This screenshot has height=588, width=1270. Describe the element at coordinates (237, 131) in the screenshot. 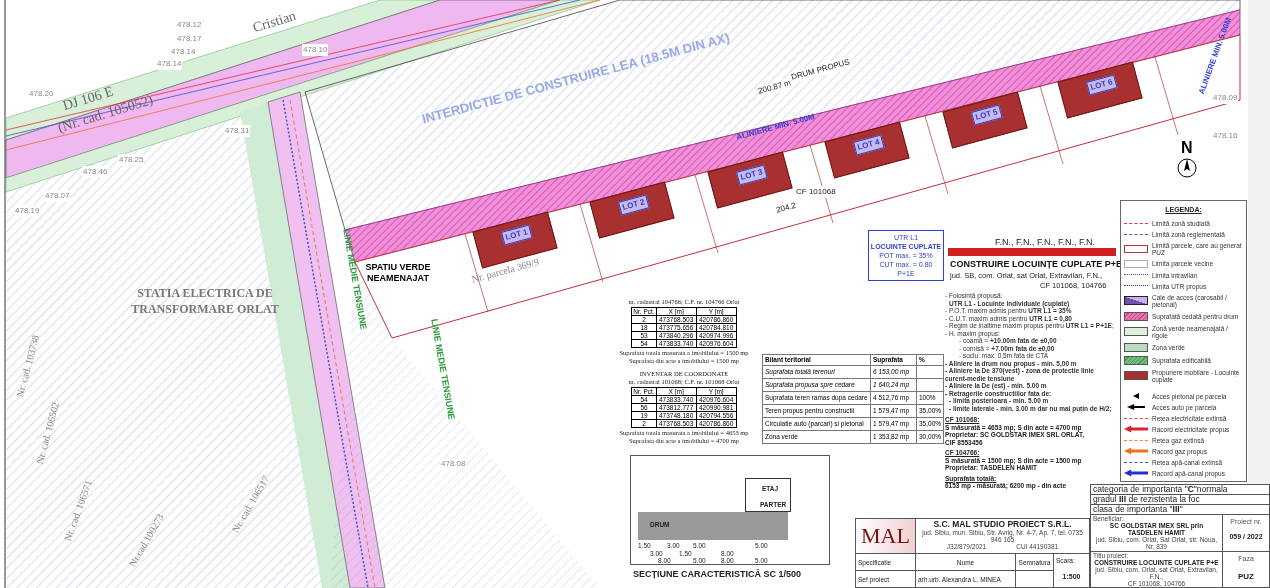

I see `elevation-label: 478.31` at that location.